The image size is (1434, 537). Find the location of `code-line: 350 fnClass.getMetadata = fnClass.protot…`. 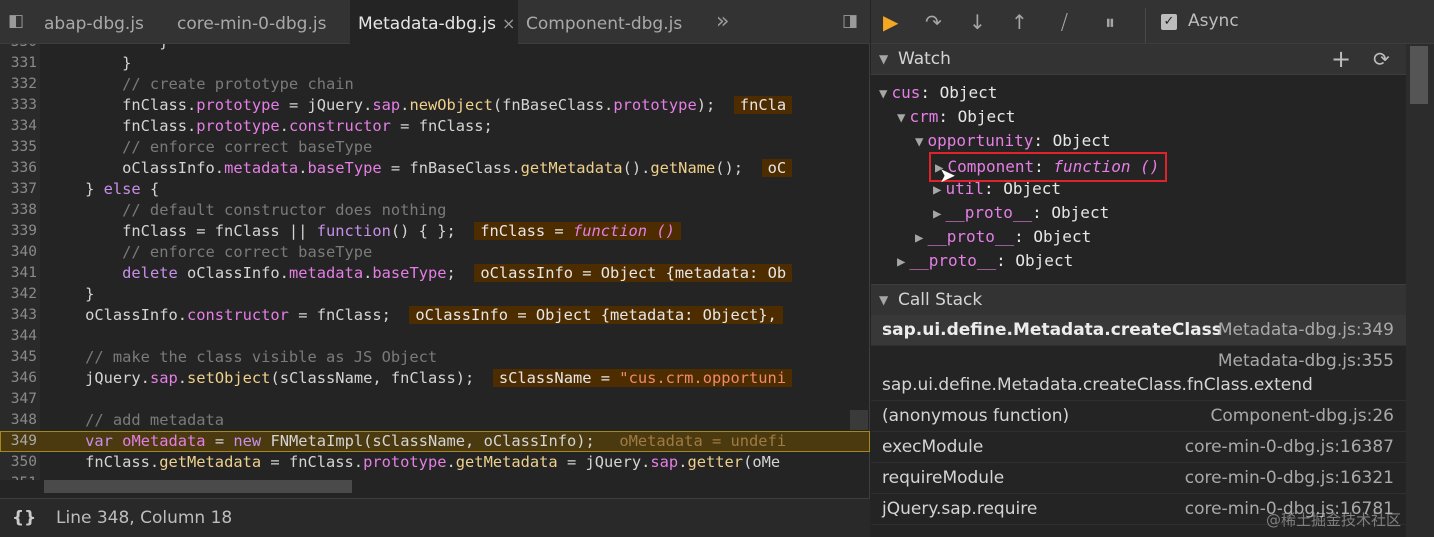

code-line: 350 fnClass.getMetadata = fnClass.protot… is located at coordinates (435, 462).